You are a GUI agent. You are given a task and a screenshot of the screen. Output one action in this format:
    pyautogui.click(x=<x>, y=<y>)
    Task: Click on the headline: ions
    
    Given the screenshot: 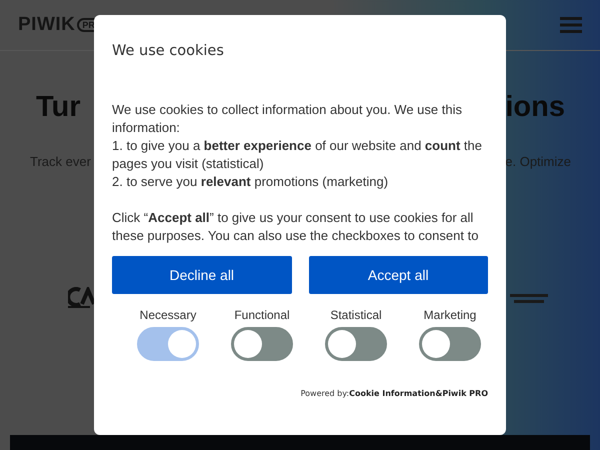 What is the action you would take?
    pyautogui.click(x=535, y=107)
    